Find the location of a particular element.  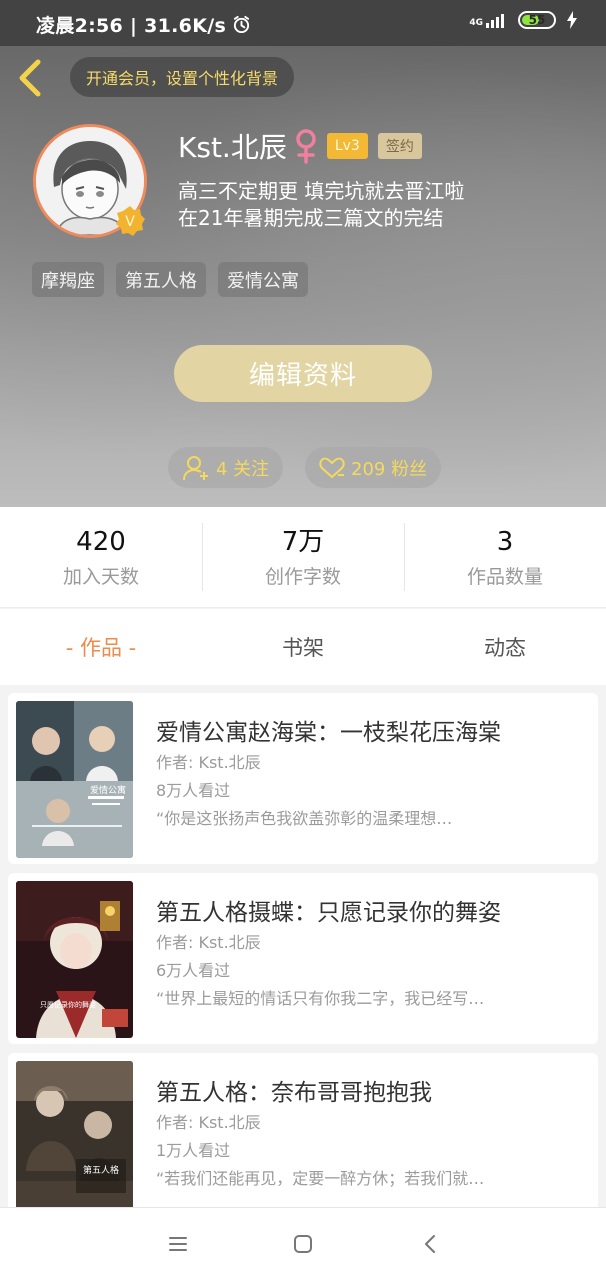

verified-badge-icon: V is located at coordinates (130, 221).